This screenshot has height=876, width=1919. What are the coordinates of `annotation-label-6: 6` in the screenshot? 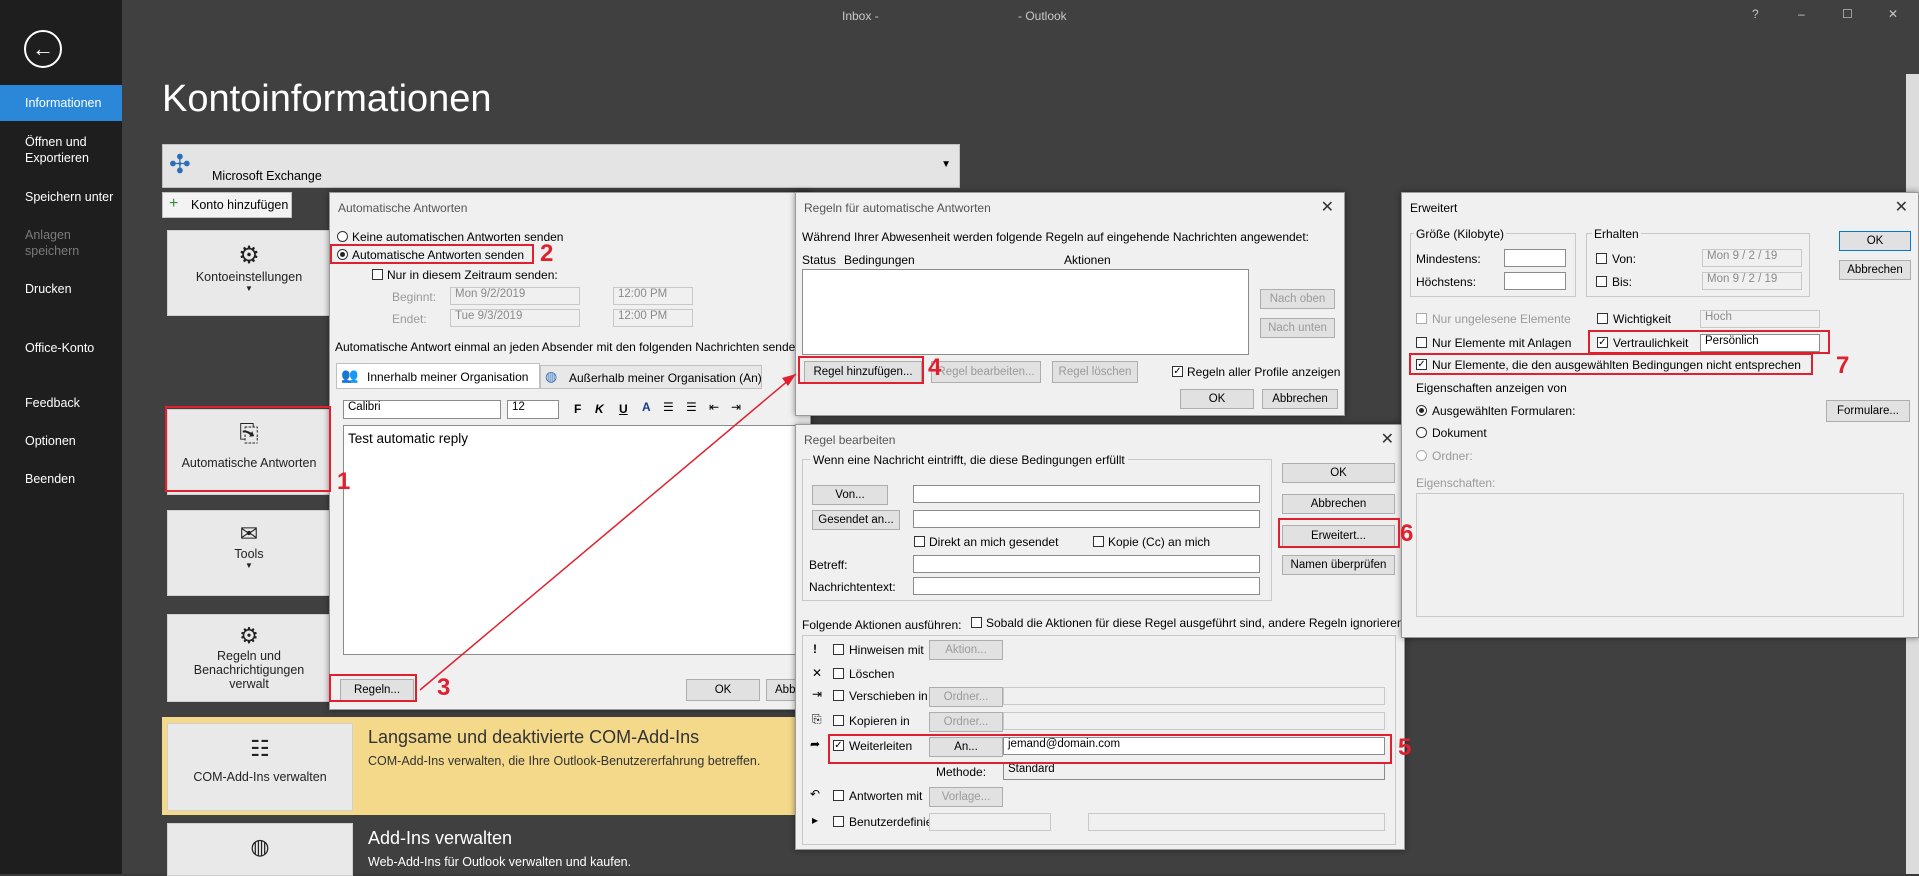 It's located at (1407, 533).